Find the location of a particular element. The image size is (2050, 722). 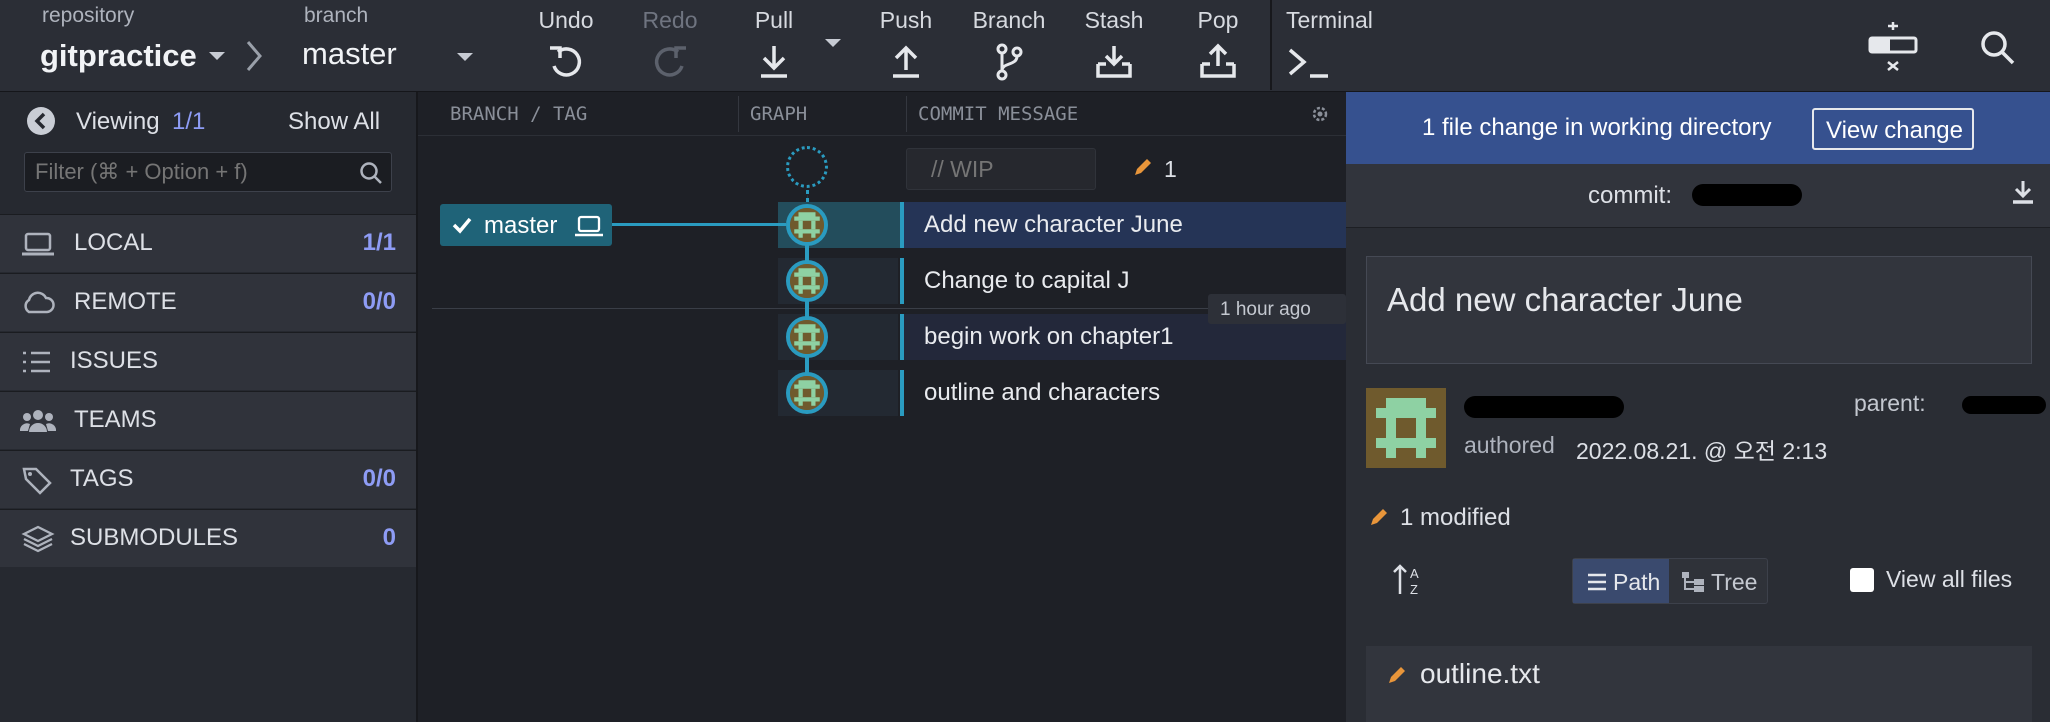

redacted-sha is located at coordinates (1747, 195).